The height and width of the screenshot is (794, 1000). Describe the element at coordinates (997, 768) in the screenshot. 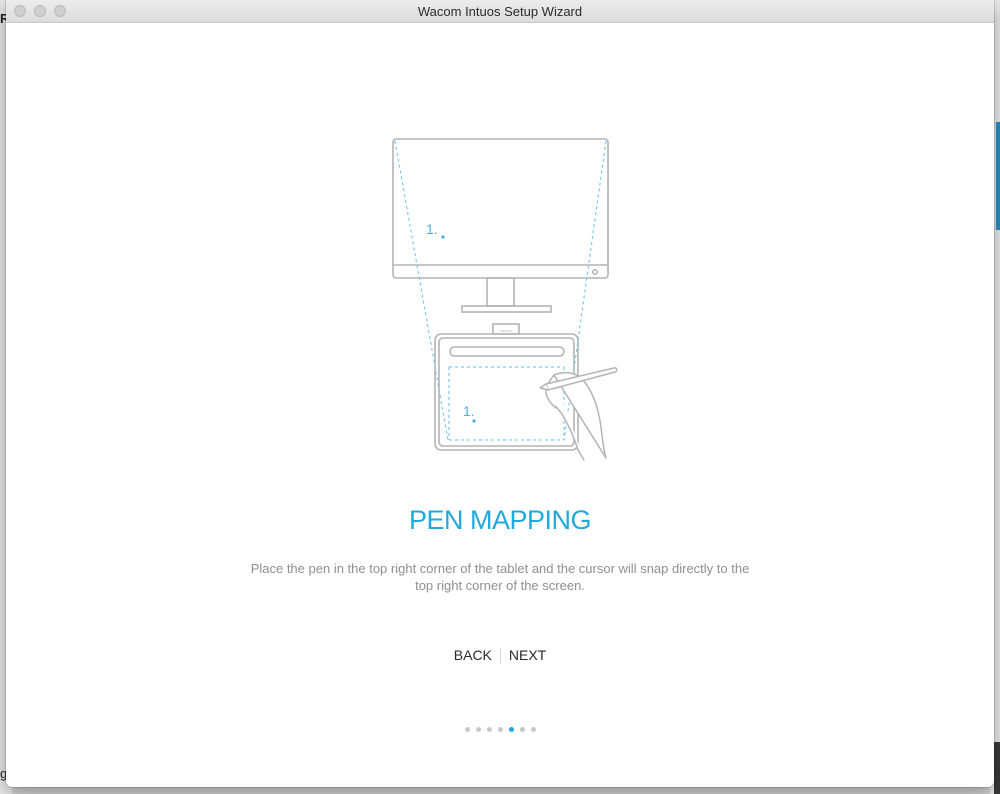

I see `background-dark-strip` at that location.